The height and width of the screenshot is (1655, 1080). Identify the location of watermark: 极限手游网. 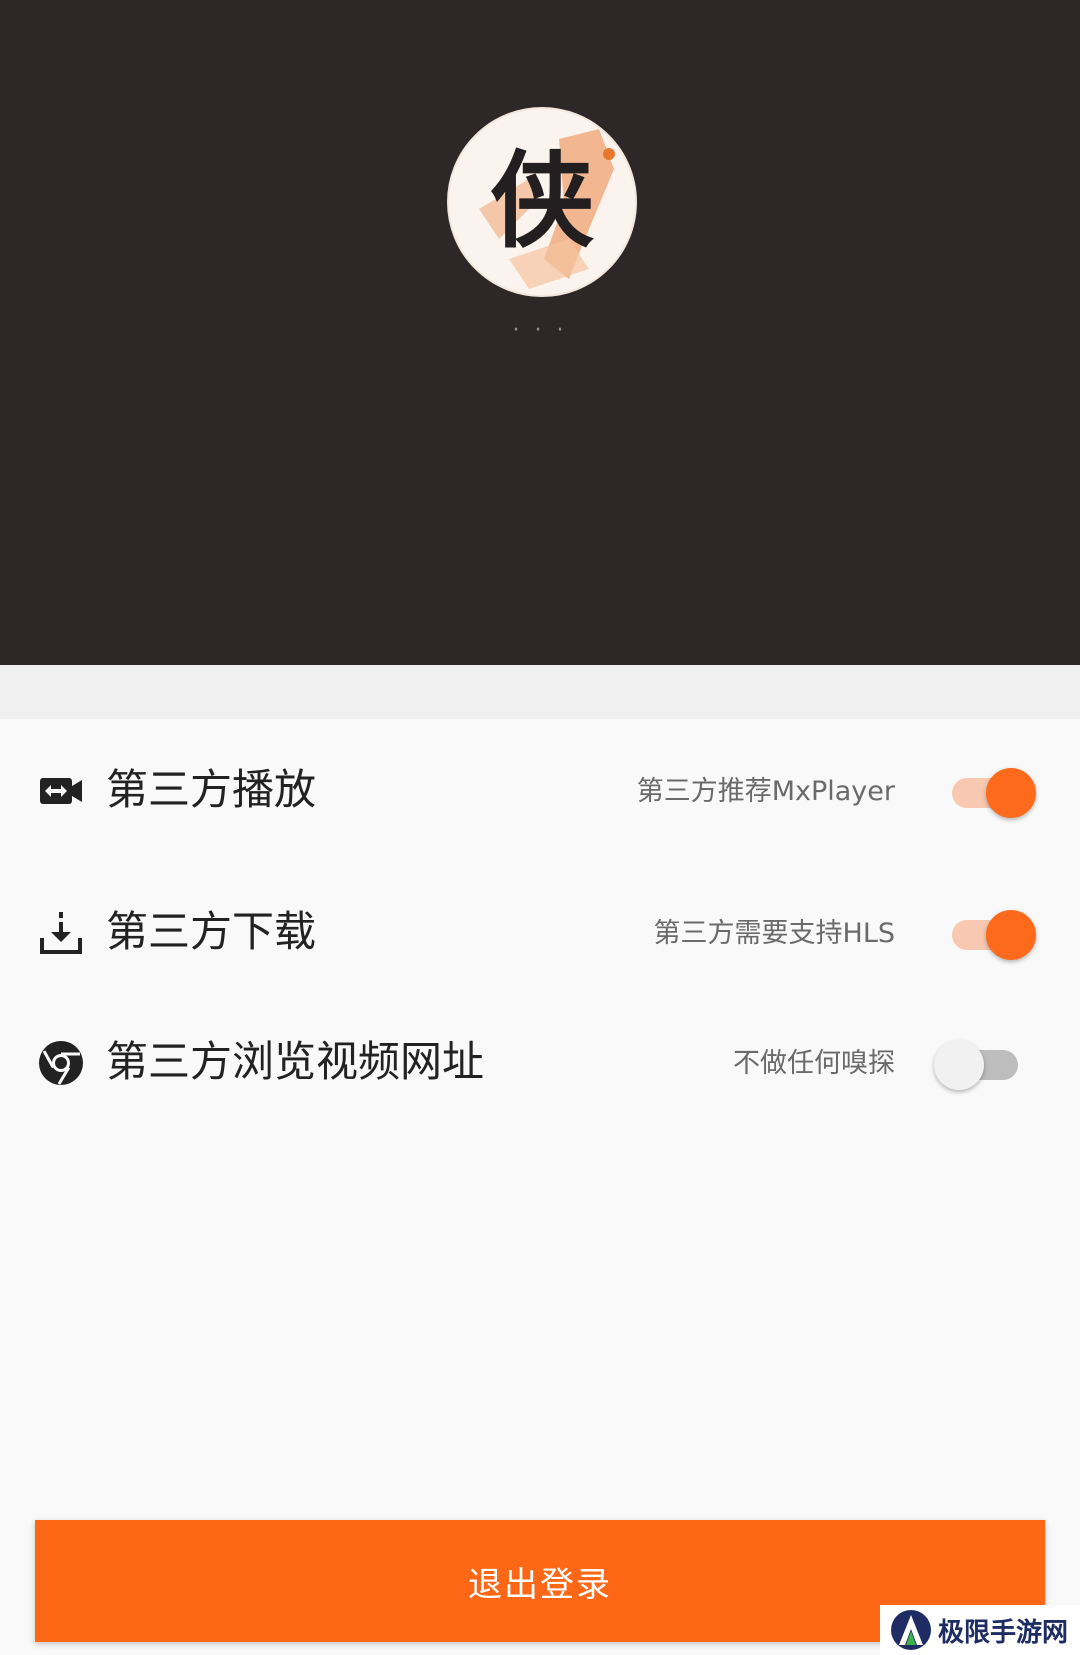
(980, 1630).